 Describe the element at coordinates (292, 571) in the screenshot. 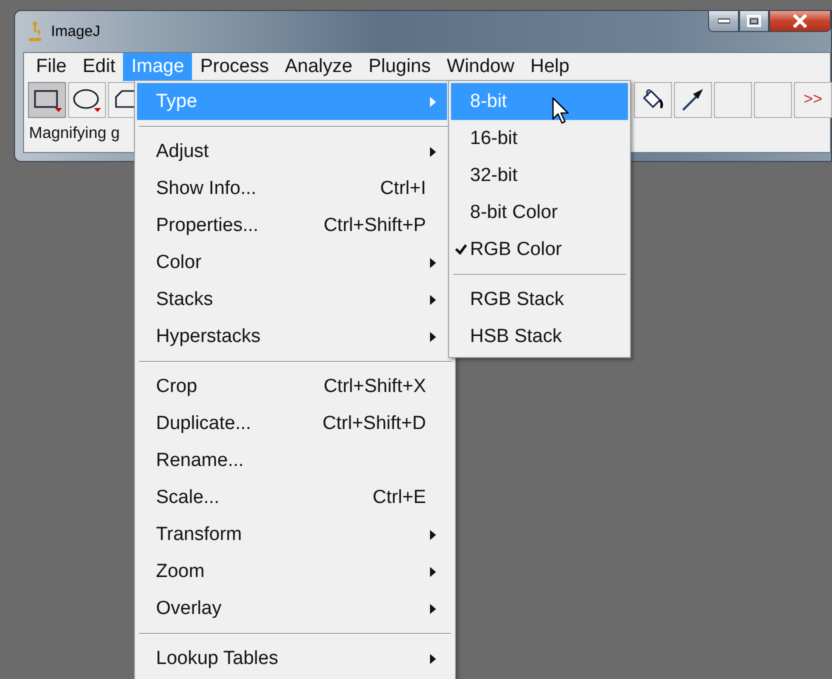

I see `menu-item: Zoom` at that location.